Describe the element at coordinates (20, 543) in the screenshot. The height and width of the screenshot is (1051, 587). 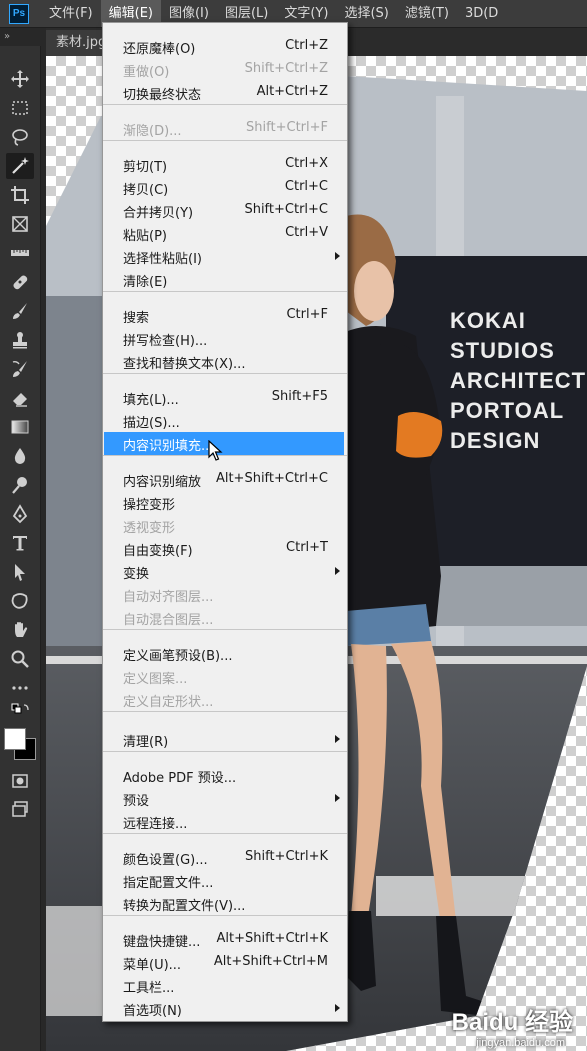
I see `type-icon` at that location.